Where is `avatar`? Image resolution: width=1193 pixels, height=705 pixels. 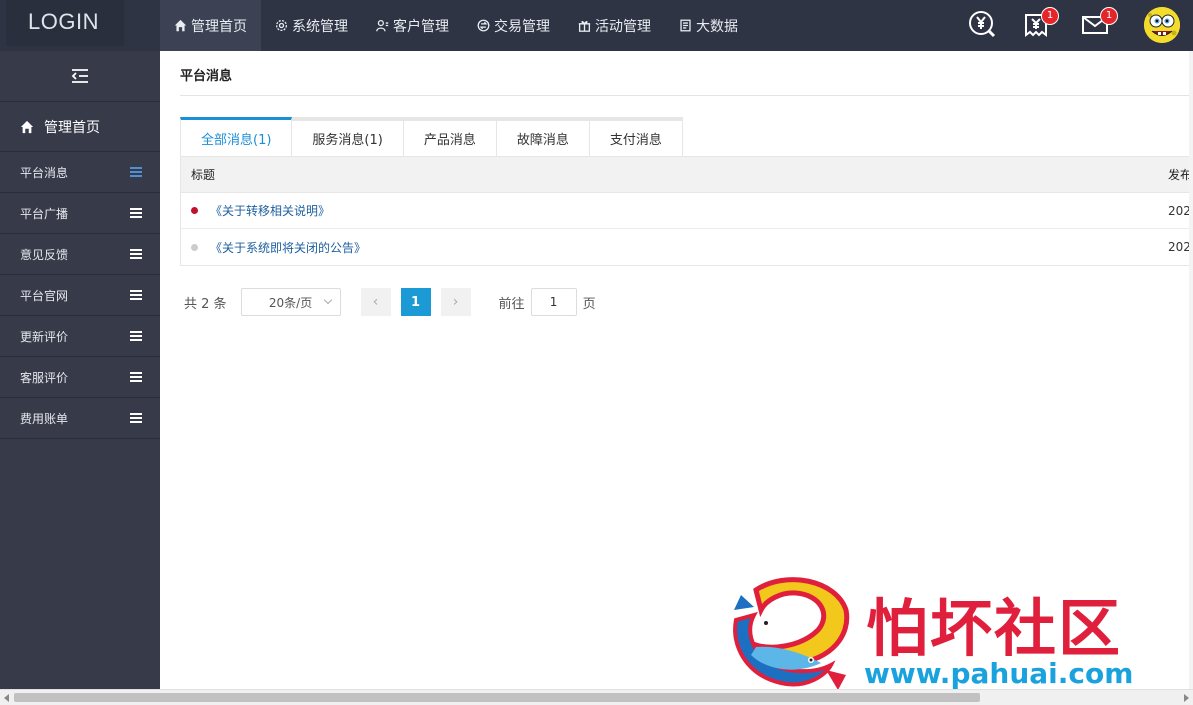
avatar is located at coordinates (1162, 25).